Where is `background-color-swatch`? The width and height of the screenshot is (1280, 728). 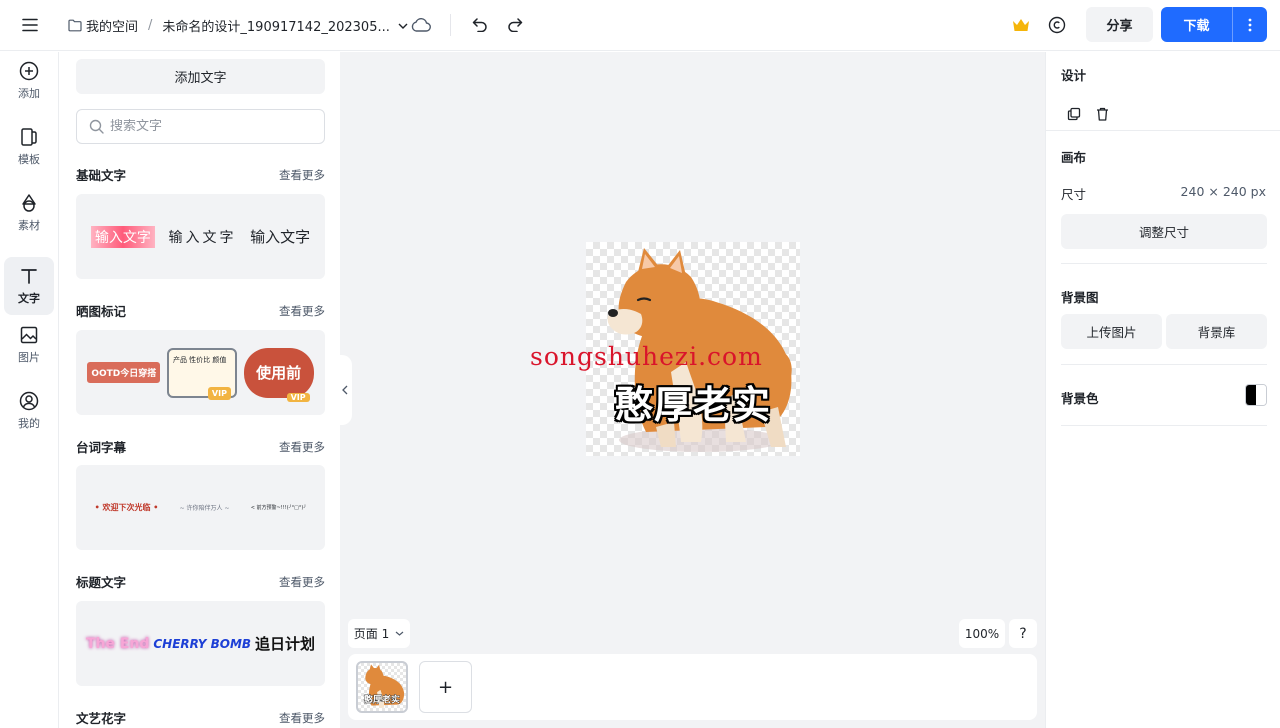
background-color-swatch is located at coordinates (1256, 395).